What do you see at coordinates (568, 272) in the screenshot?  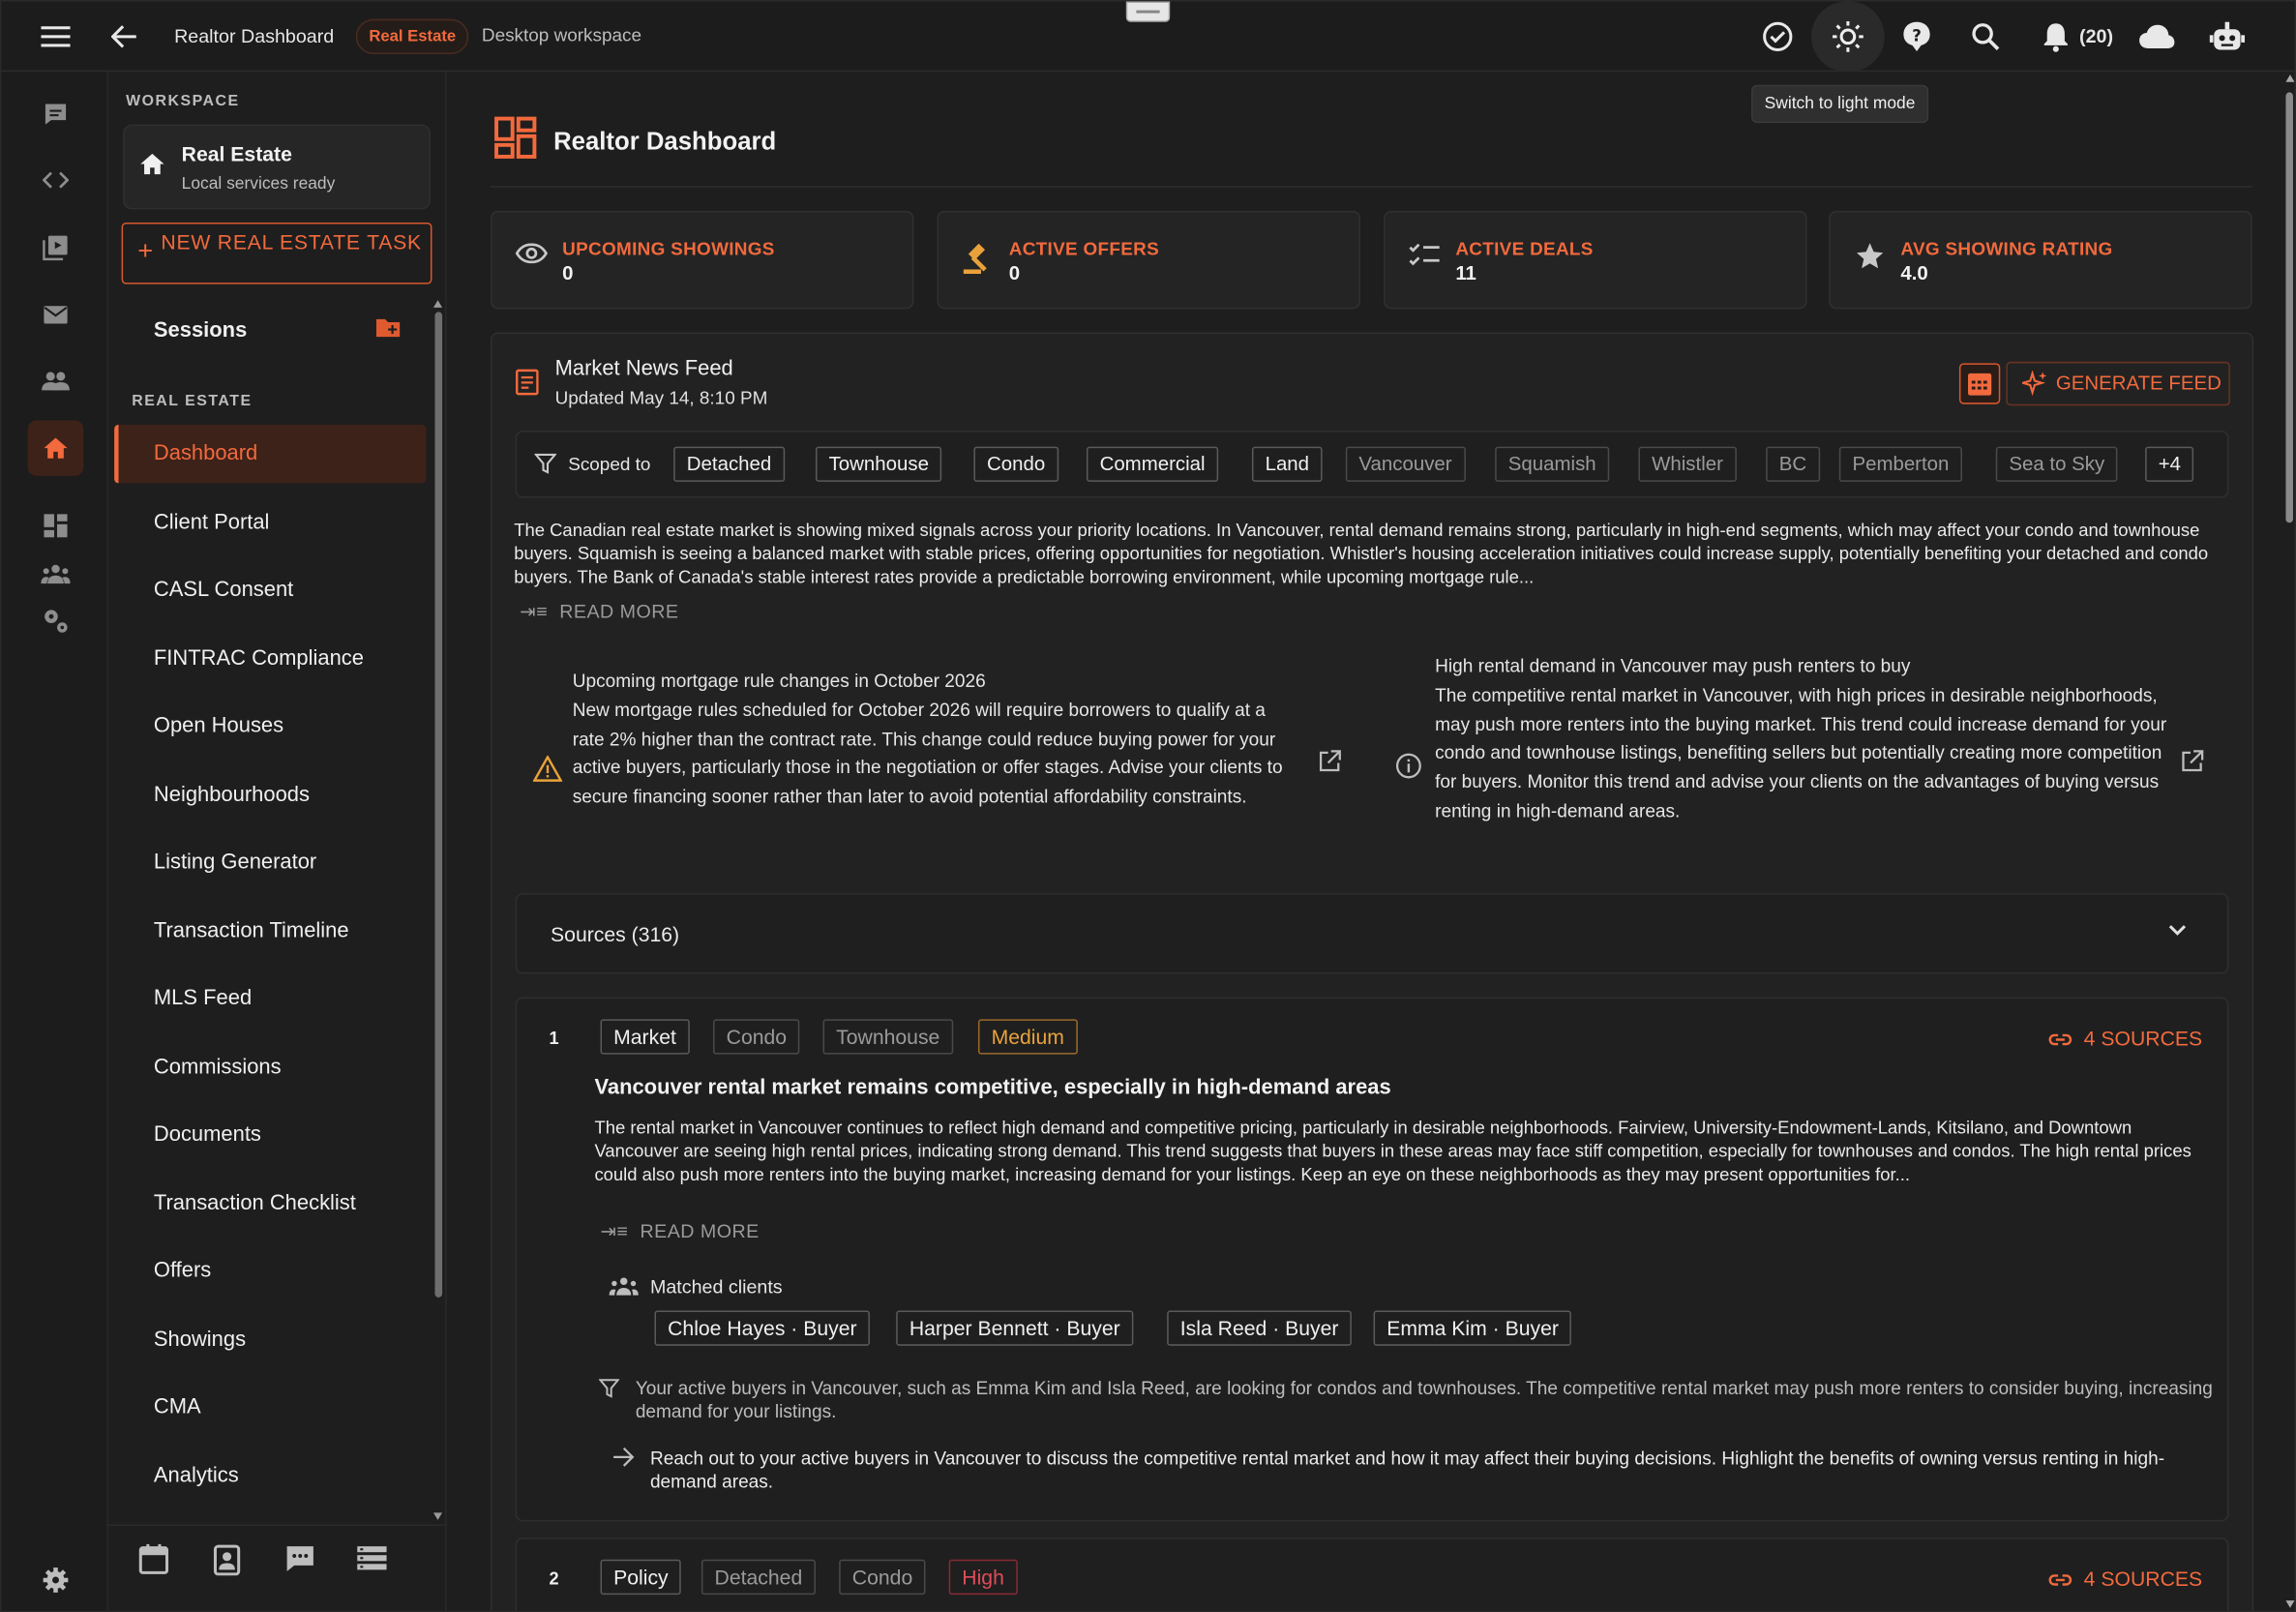 I see `stat-value: 0` at bounding box center [568, 272].